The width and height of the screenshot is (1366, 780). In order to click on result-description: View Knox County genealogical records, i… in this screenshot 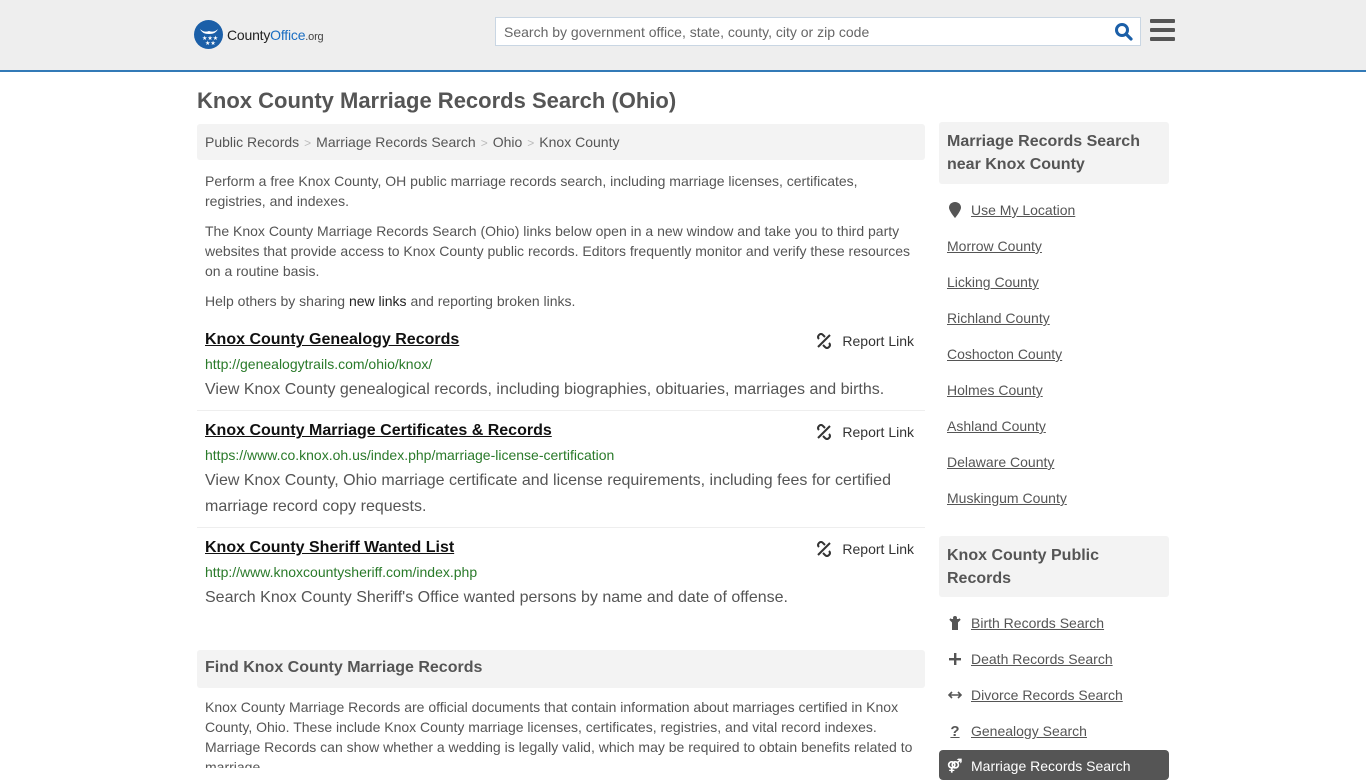, I will do `click(545, 389)`.